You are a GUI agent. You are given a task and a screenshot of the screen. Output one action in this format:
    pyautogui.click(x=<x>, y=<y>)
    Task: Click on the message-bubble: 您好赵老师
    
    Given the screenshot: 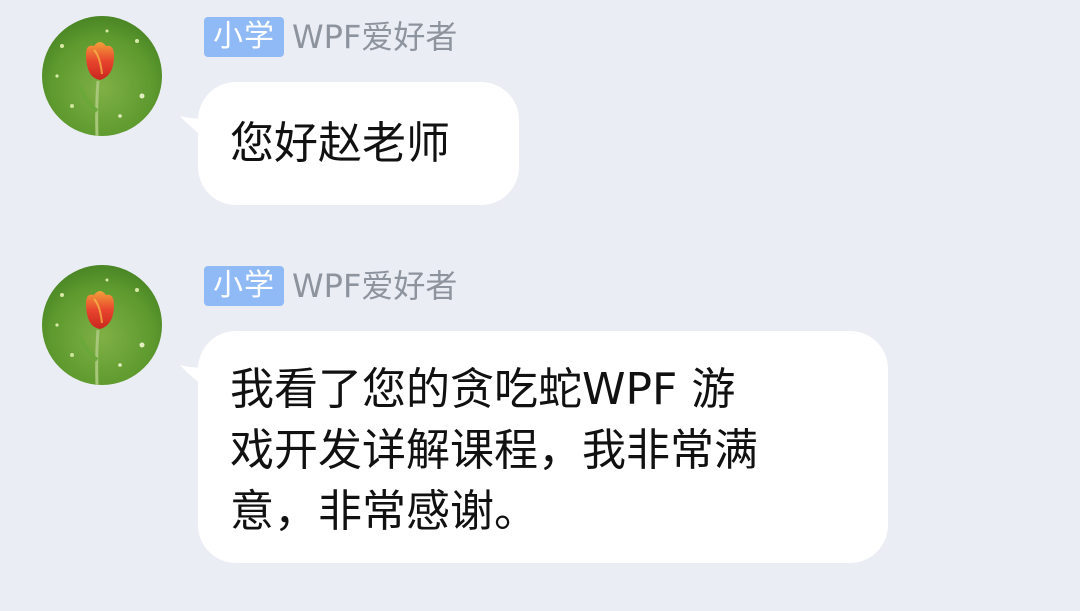 What is the action you would take?
    pyautogui.click(x=358, y=143)
    